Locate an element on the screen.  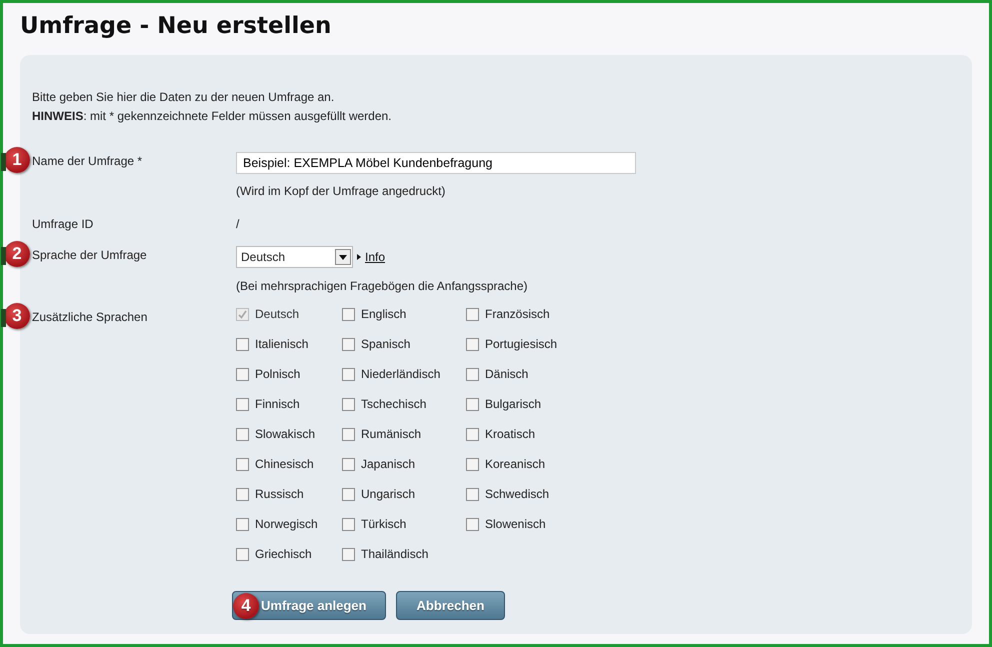
language-checkbox: Türkisch is located at coordinates (404, 524).